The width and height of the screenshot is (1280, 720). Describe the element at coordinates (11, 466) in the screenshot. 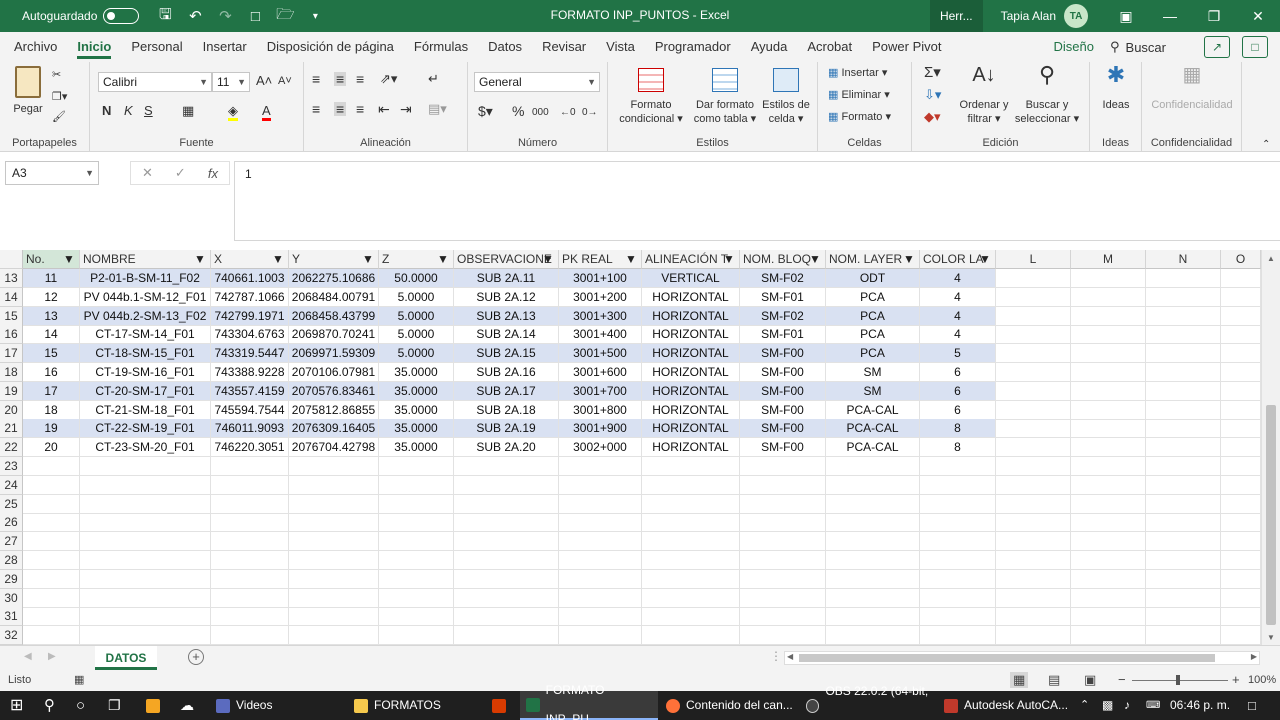

I see `row-header: 23` at that location.